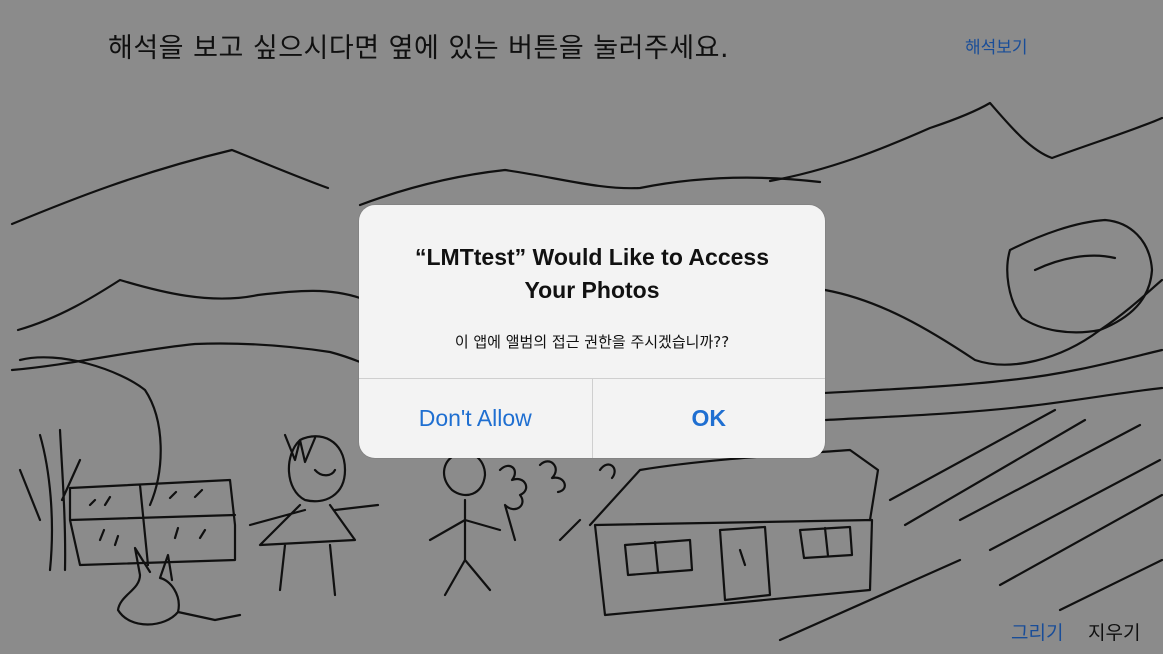 Image resolution: width=1163 pixels, height=654 pixels. I want to click on sketch-ridge-left-lower, so click(186, 357).